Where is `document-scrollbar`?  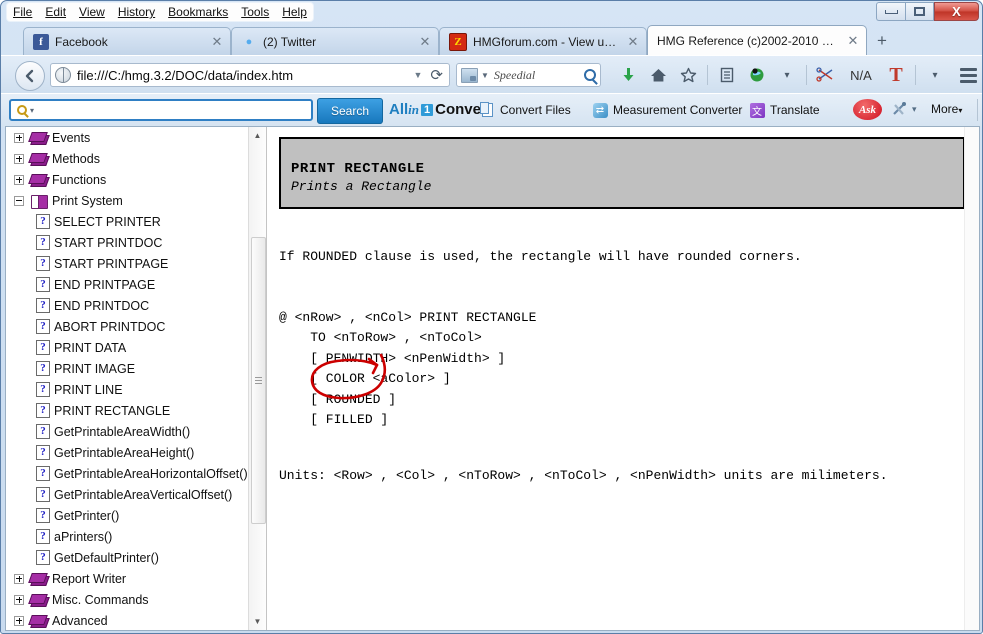
document-scrollbar is located at coordinates (971, 378).